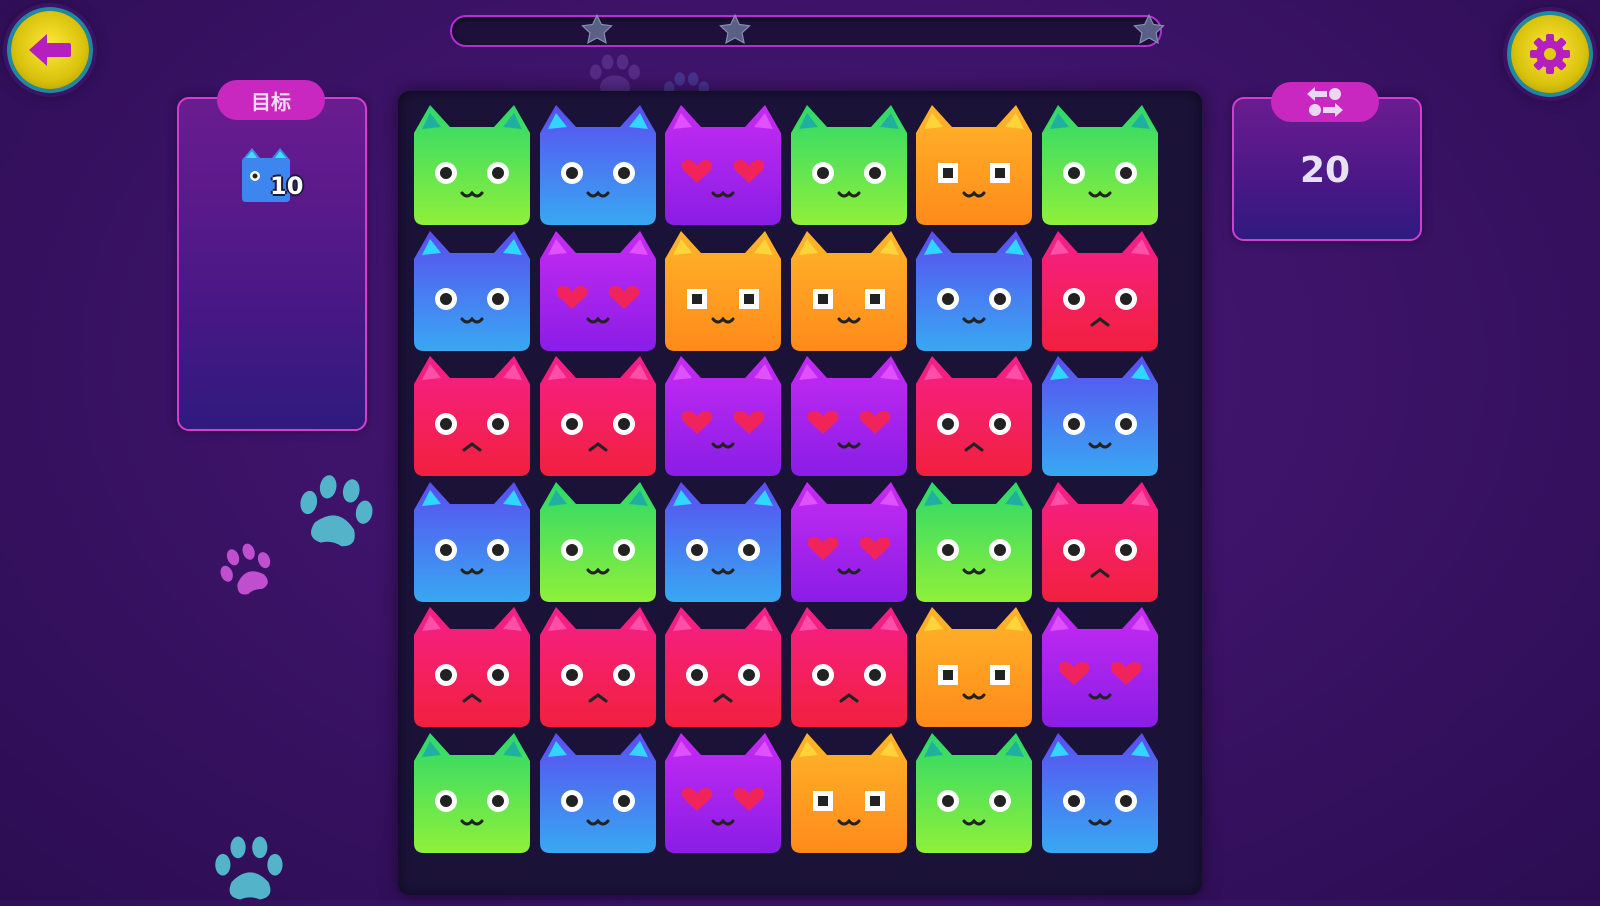 This screenshot has height=906, width=1600. I want to click on star-1-icon, so click(597, 28).